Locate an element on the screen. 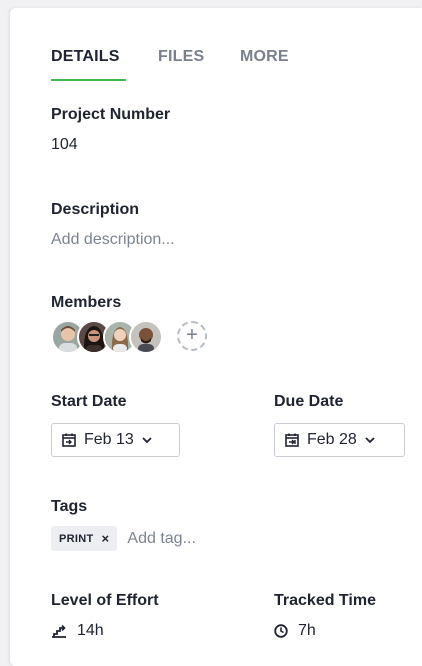 This screenshot has height=666, width=422. start-date-section: Start Date Feb 13 is located at coordinates (136, 428).